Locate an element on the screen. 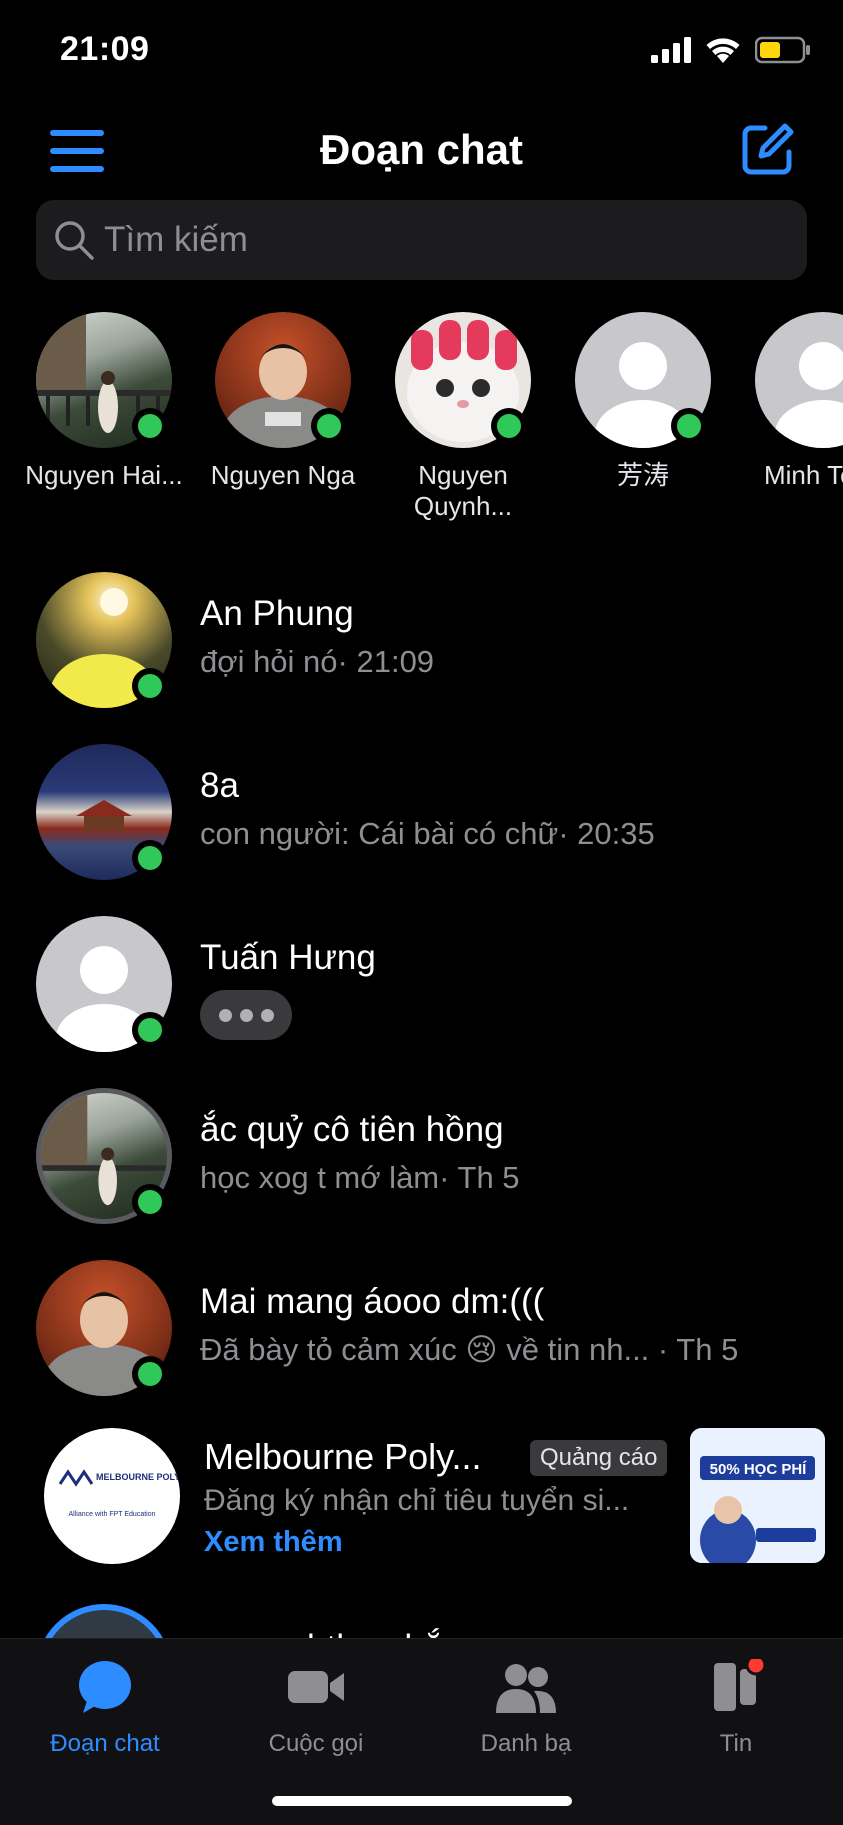 The width and height of the screenshot is (843, 1825). header: Đoạn chat is located at coordinates (421, 150).